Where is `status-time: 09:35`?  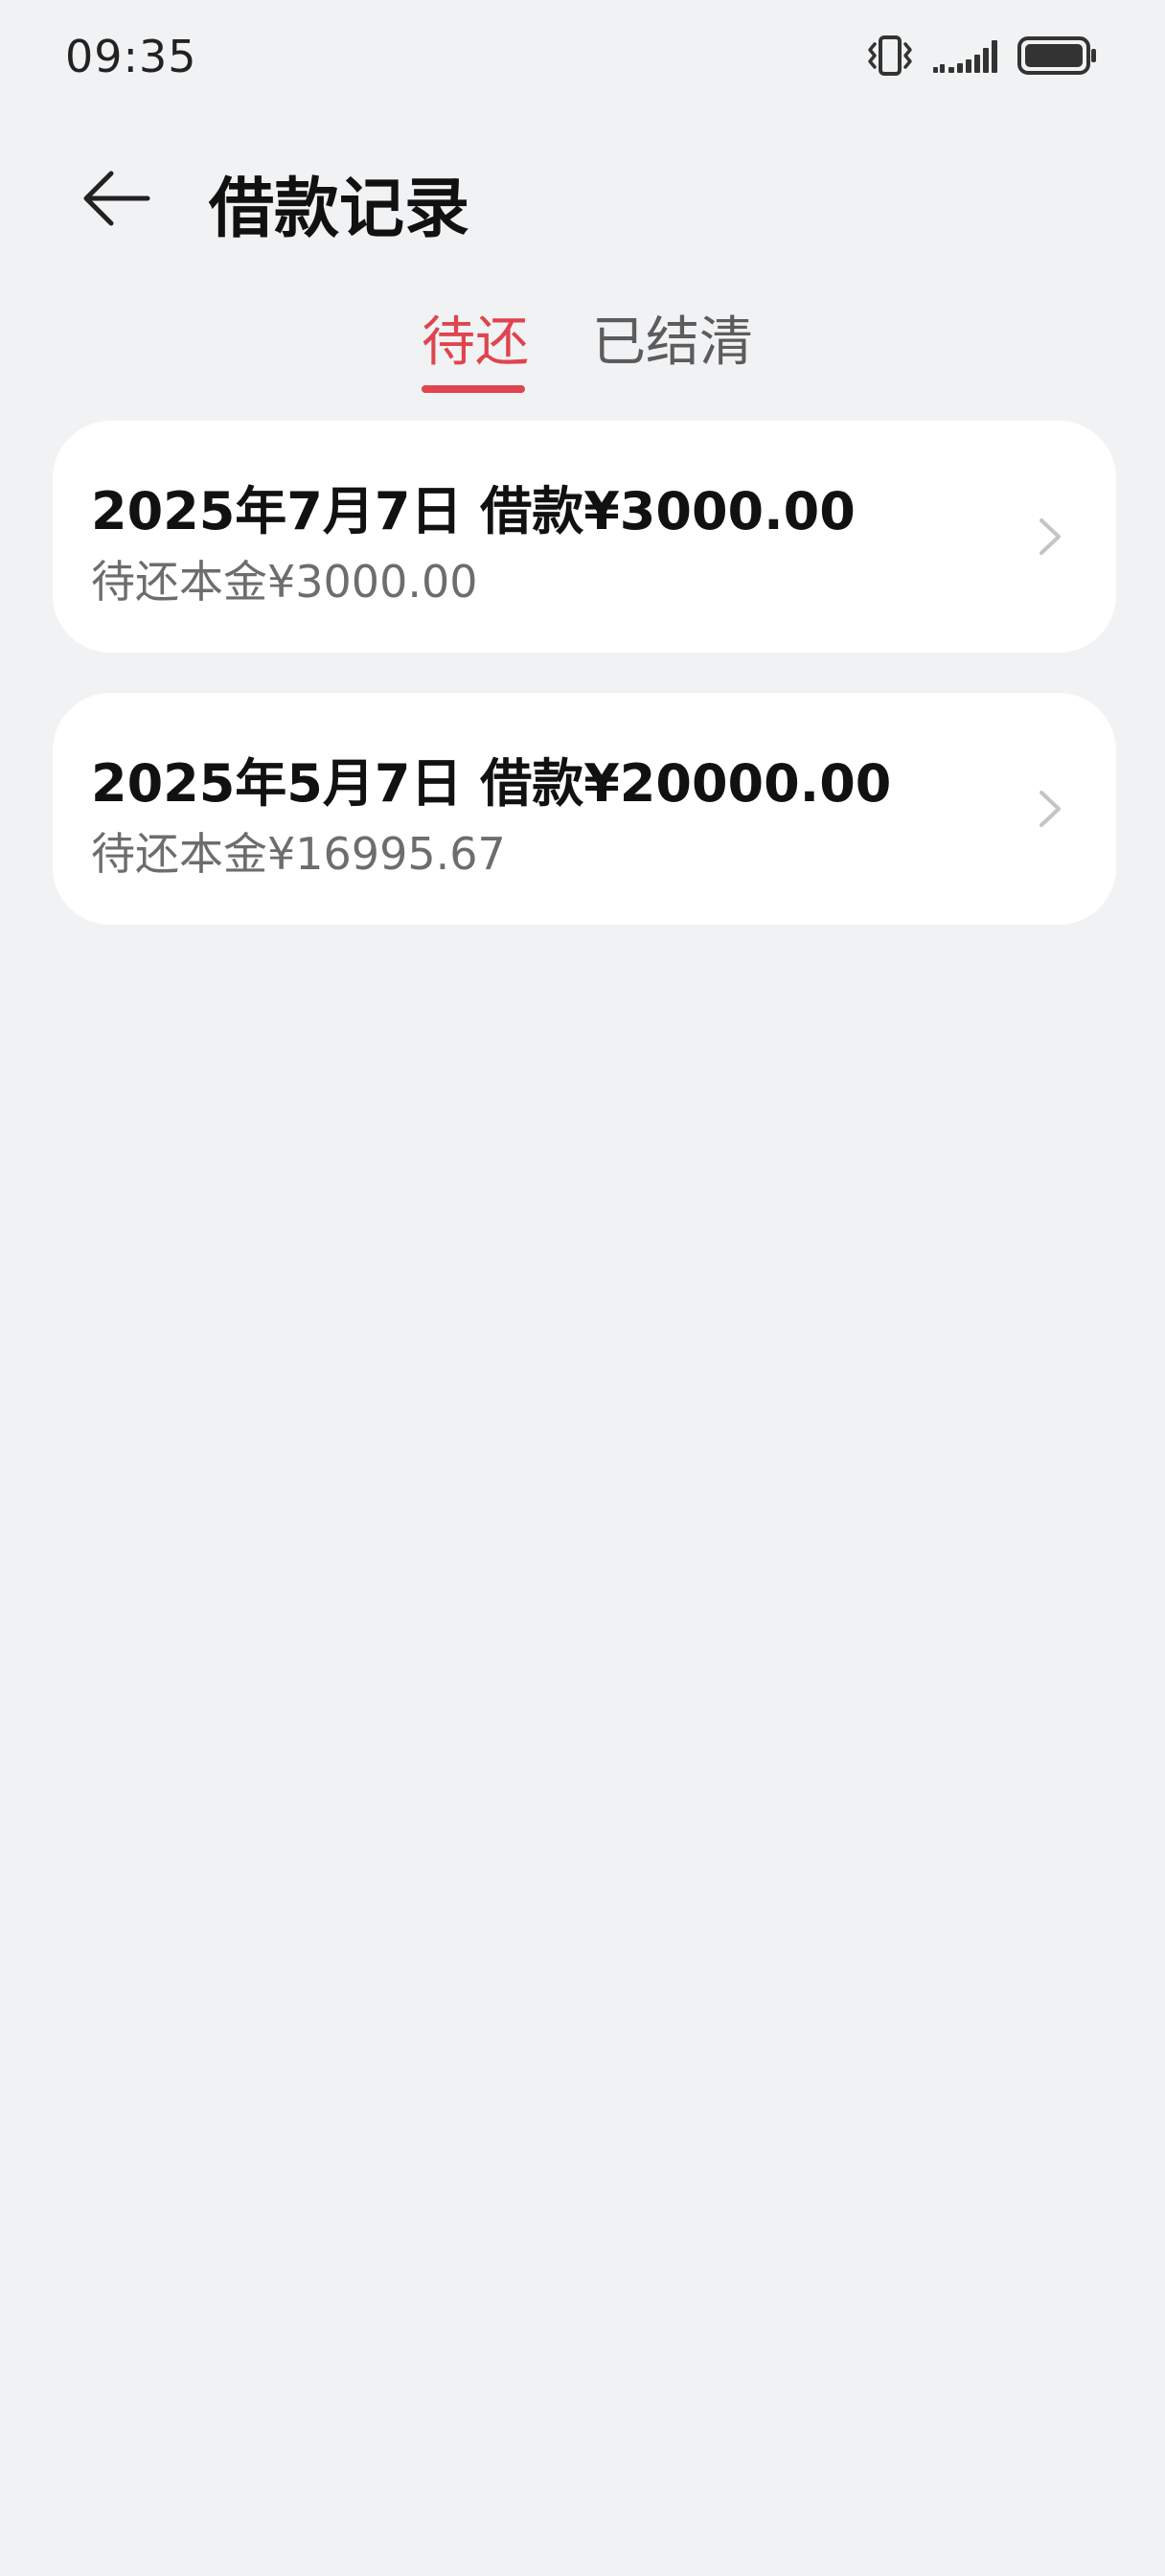 status-time: 09:35 is located at coordinates (131, 56).